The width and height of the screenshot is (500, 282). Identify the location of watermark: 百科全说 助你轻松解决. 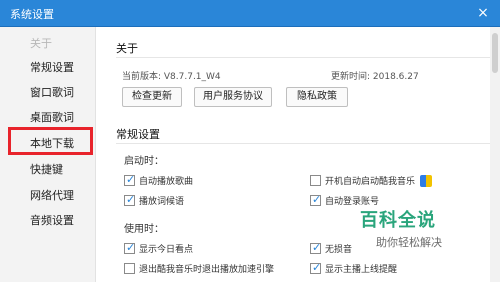
(415, 232).